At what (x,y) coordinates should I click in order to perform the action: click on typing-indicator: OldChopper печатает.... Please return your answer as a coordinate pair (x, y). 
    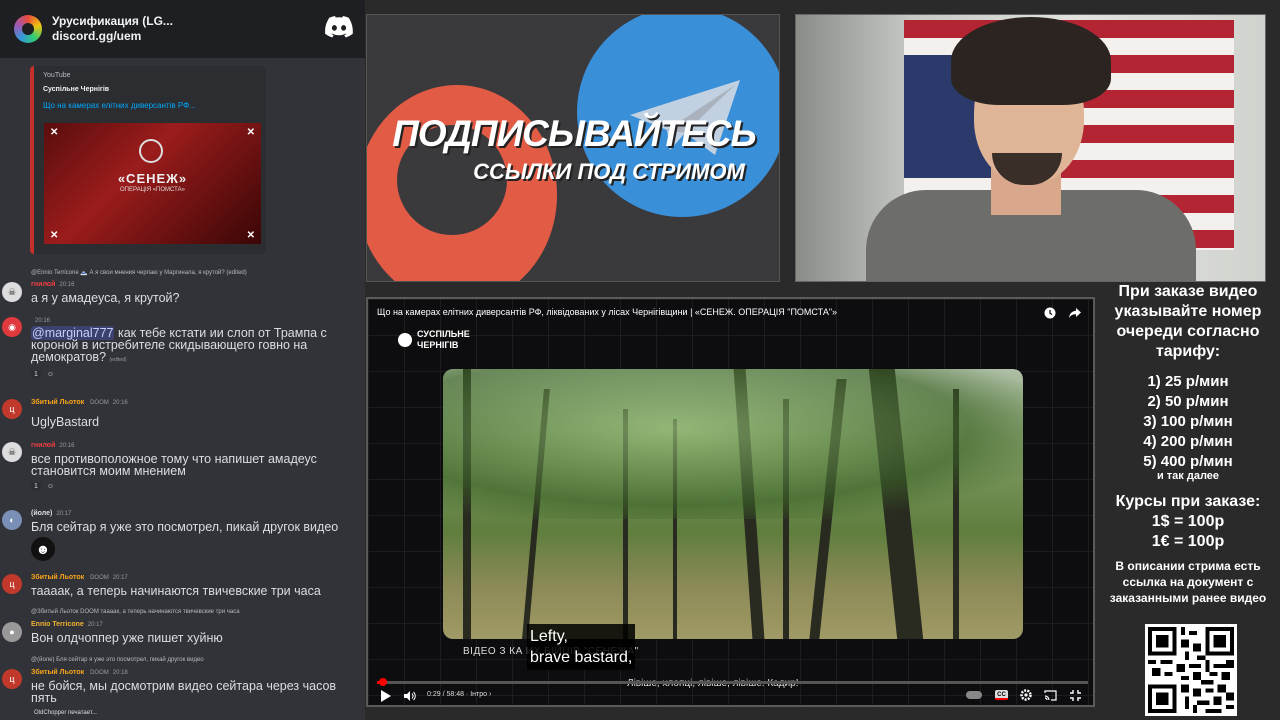
    Looking at the image, I should click on (65, 713).